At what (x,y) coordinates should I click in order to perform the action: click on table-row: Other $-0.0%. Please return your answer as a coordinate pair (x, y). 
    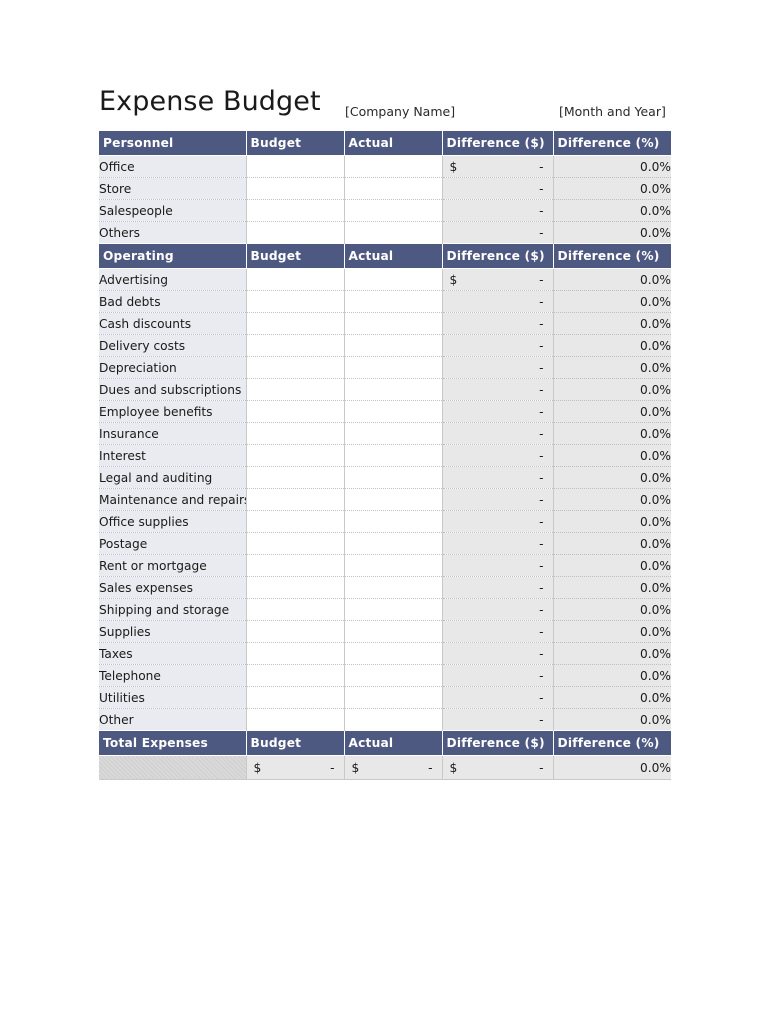
    Looking at the image, I should click on (385, 719).